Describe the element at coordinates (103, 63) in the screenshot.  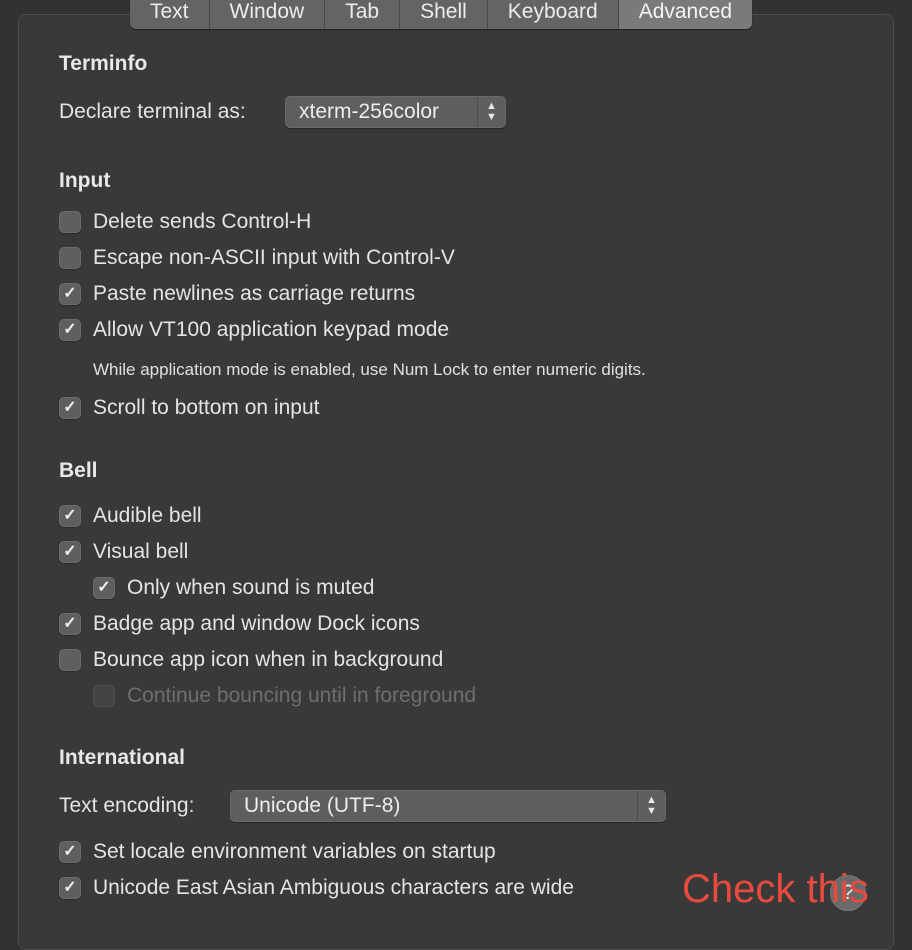
I see `terminfo-title: Terminfo` at that location.